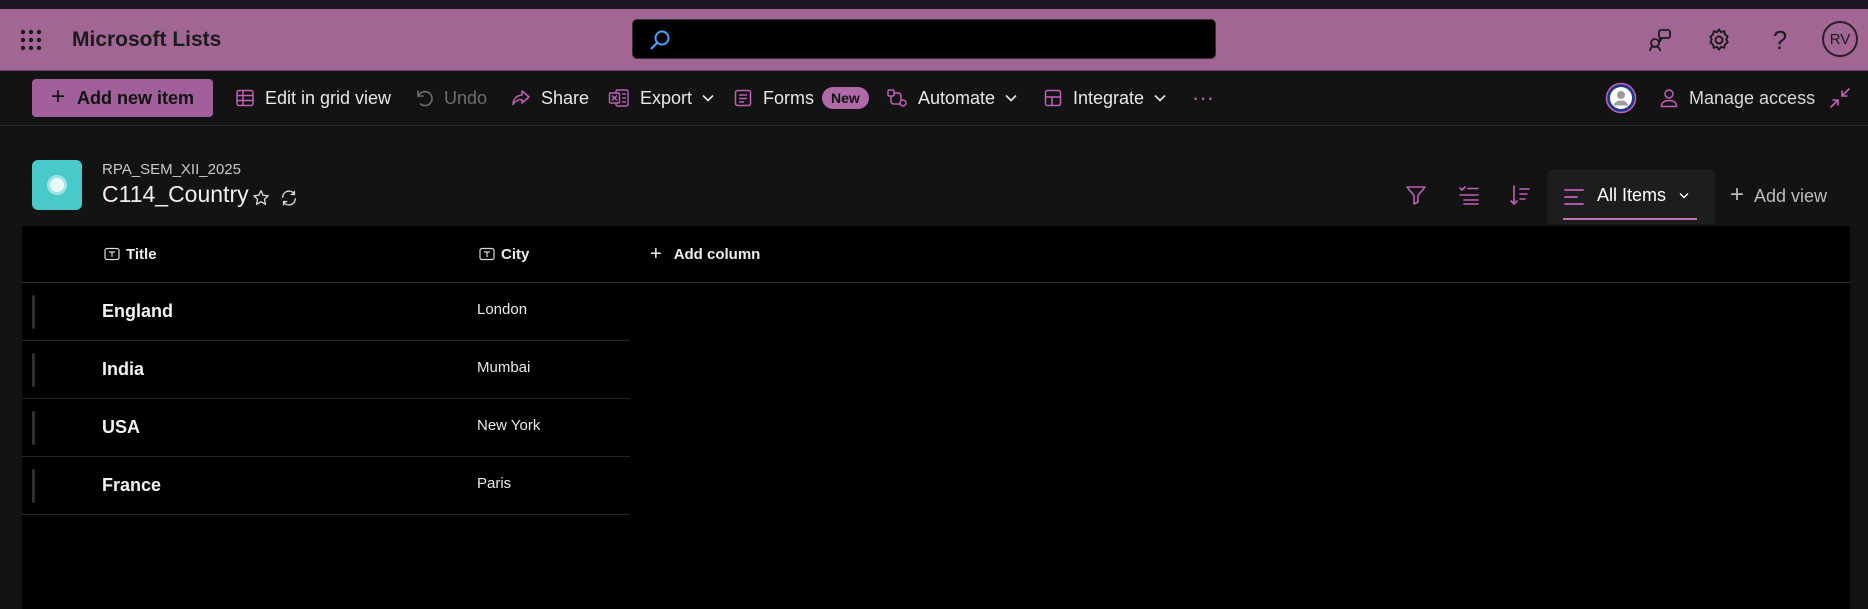  What do you see at coordinates (450, 98) in the screenshot?
I see `undo-button: Undo` at bounding box center [450, 98].